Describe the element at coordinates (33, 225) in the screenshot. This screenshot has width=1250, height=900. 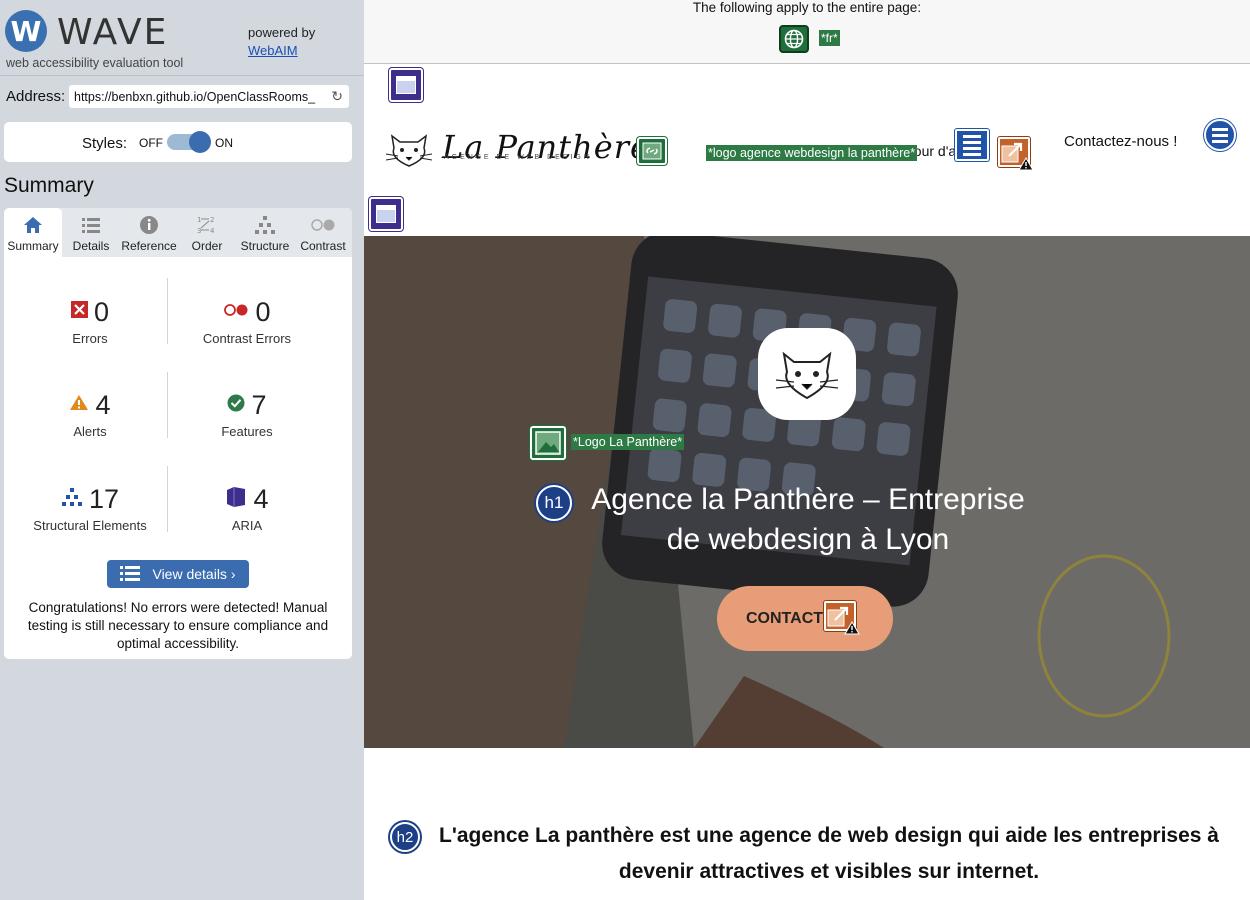
I see `home-icon` at that location.